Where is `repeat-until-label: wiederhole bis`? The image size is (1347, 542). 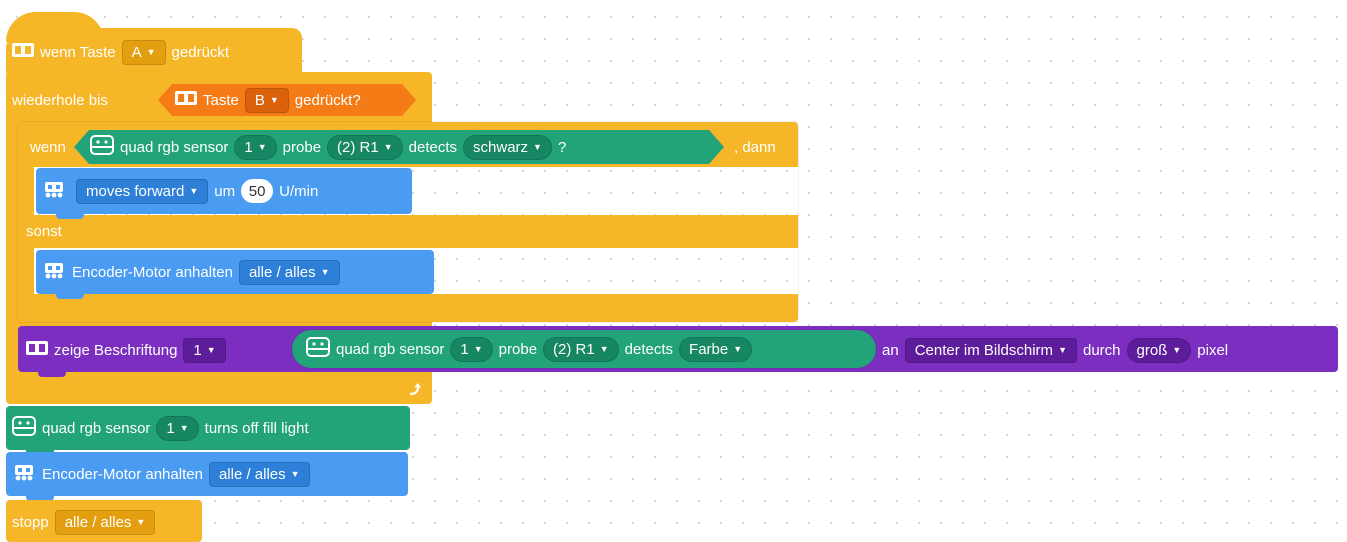
repeat-until-label: wiederhole bis is located at coordinates (60, 100).